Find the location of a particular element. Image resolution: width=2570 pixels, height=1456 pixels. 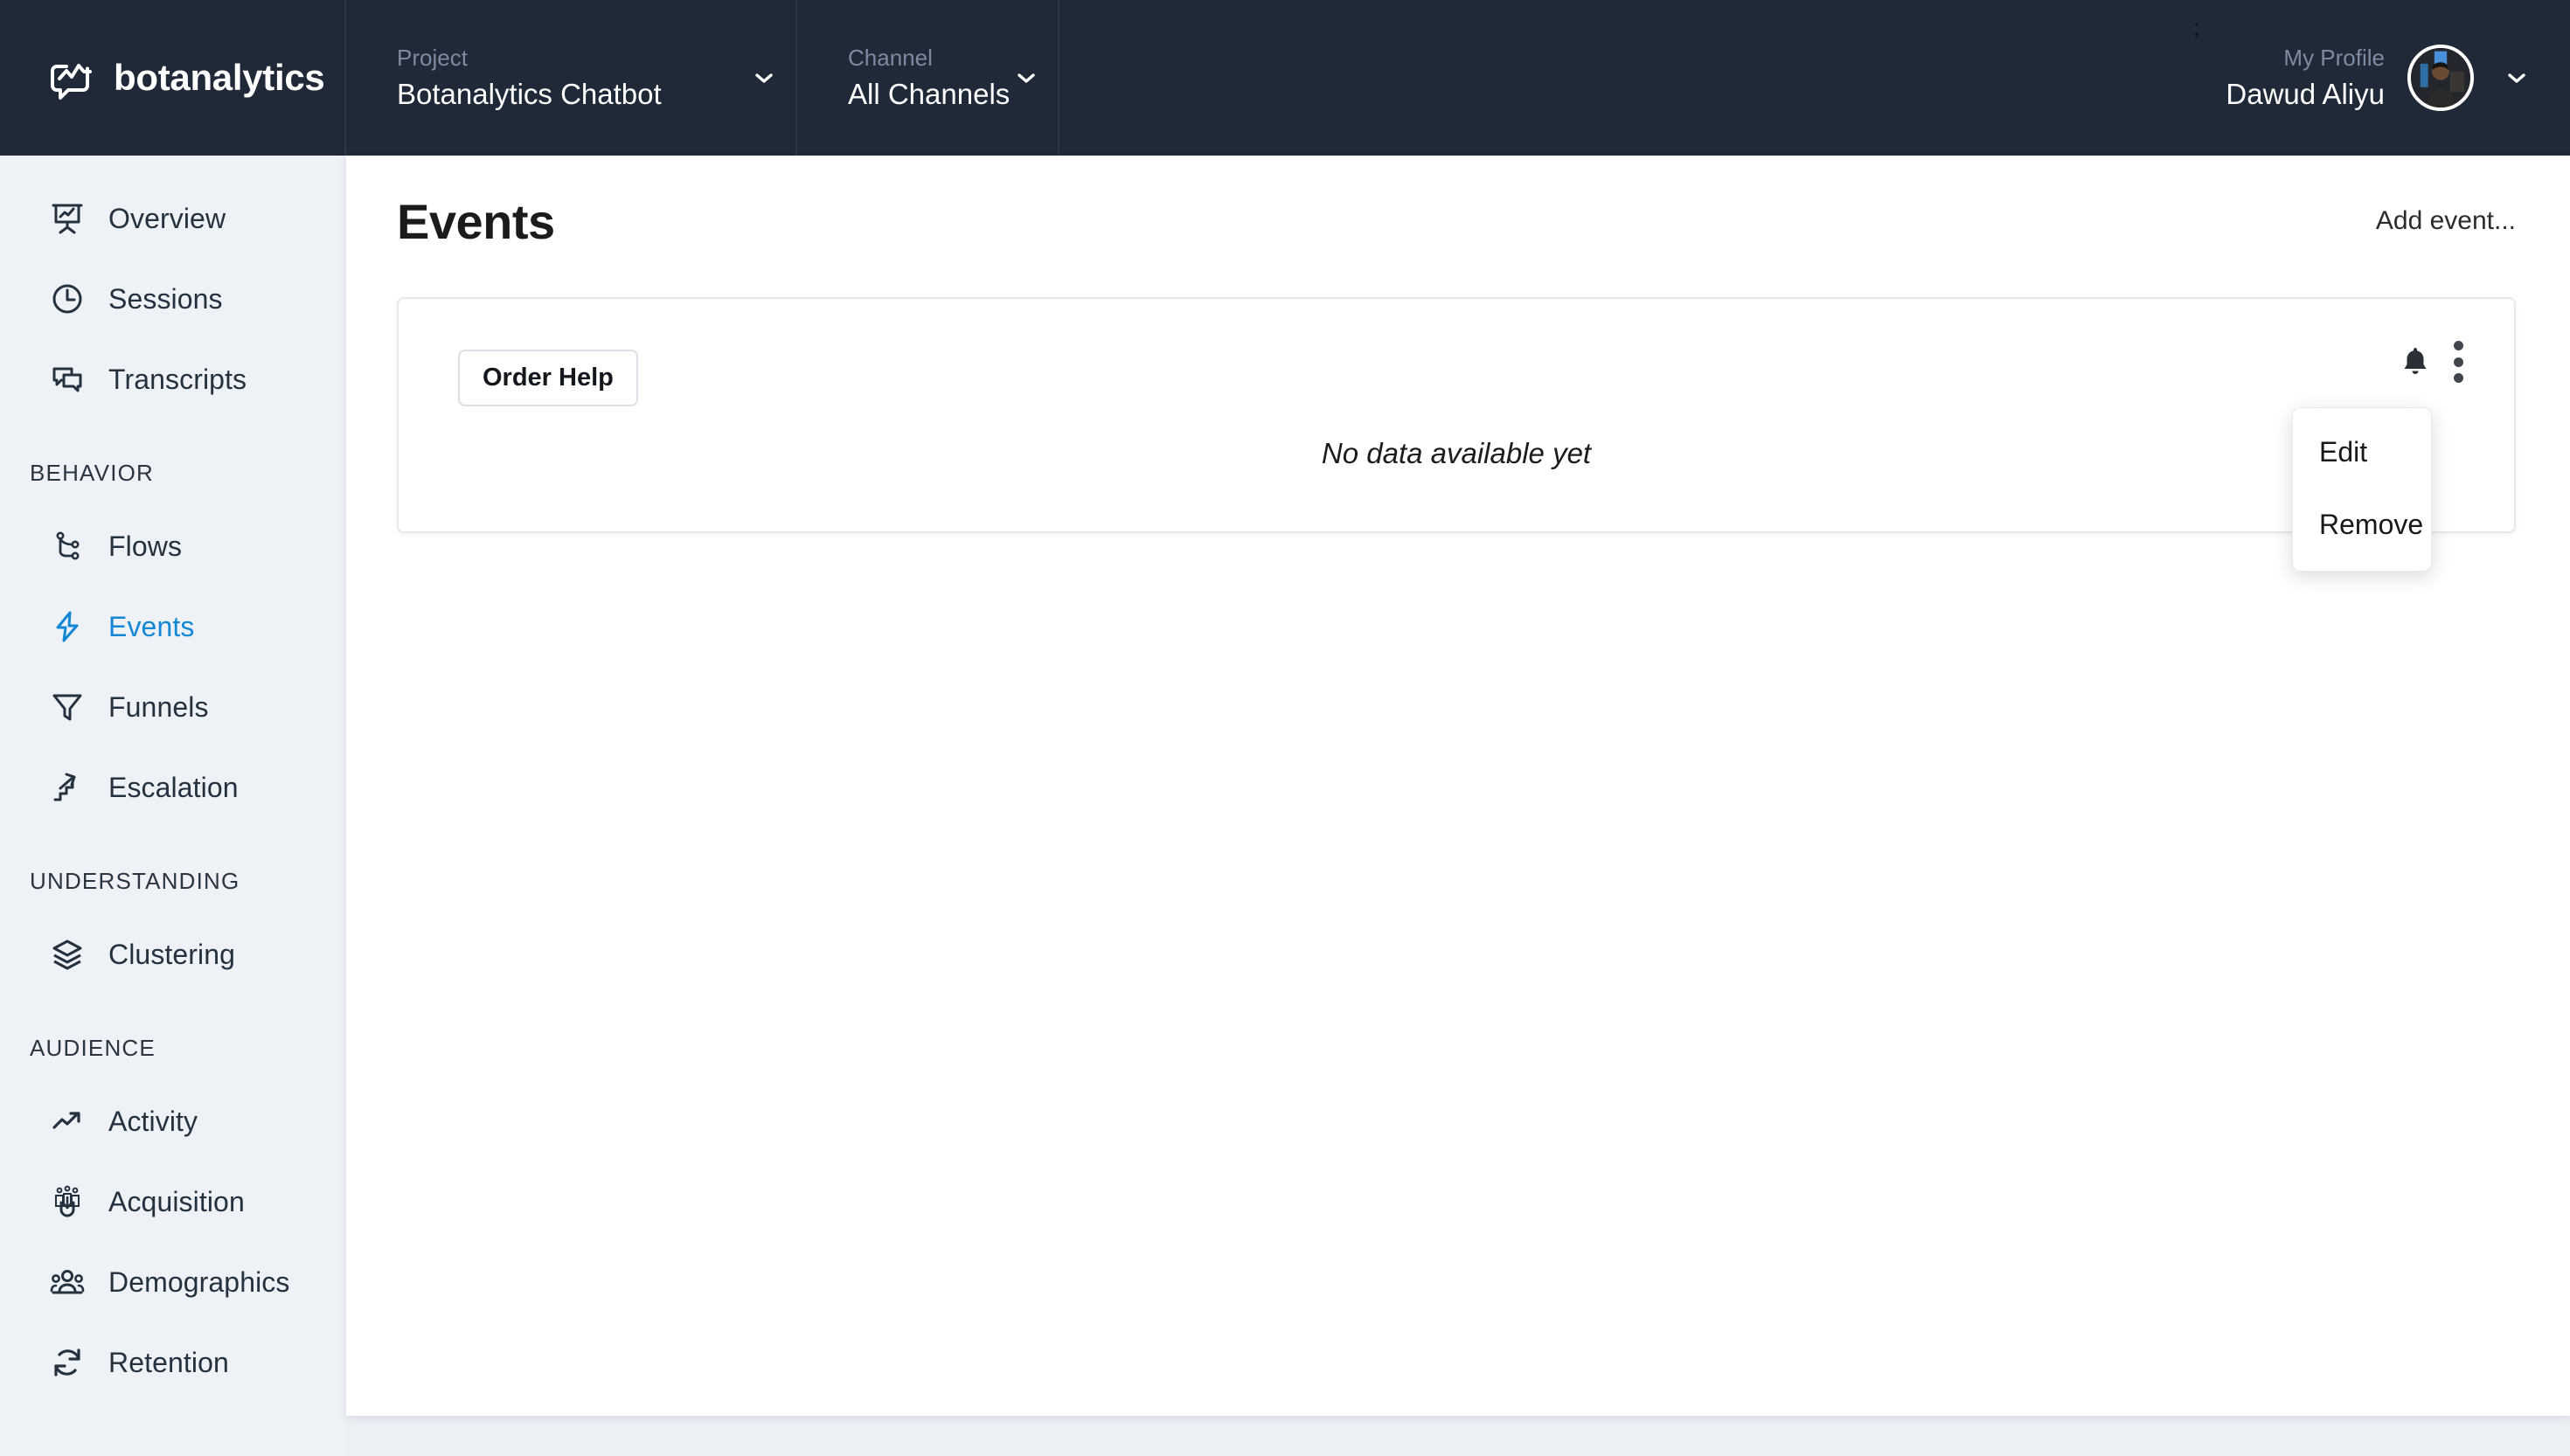

project-selector-value: Botanalytics Chatbot is located at coordinates (529, 94).